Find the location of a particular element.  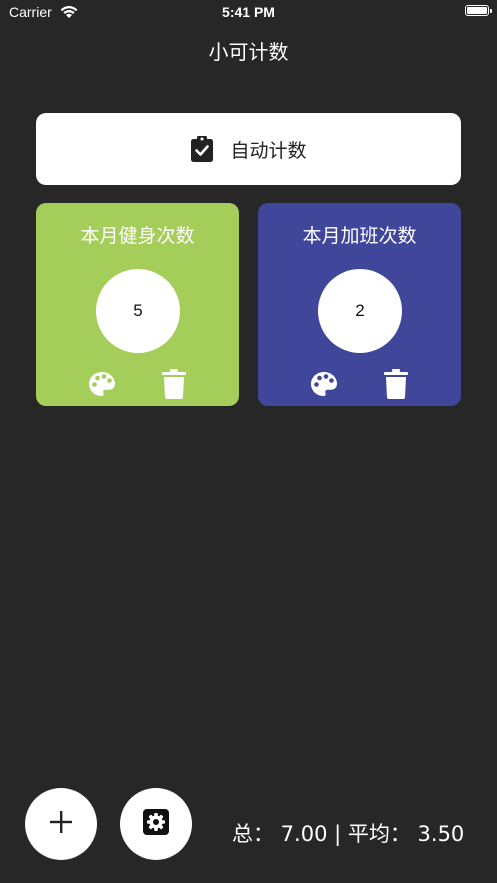

status-time: 5:41 PM is located at coordinates (248, 12).